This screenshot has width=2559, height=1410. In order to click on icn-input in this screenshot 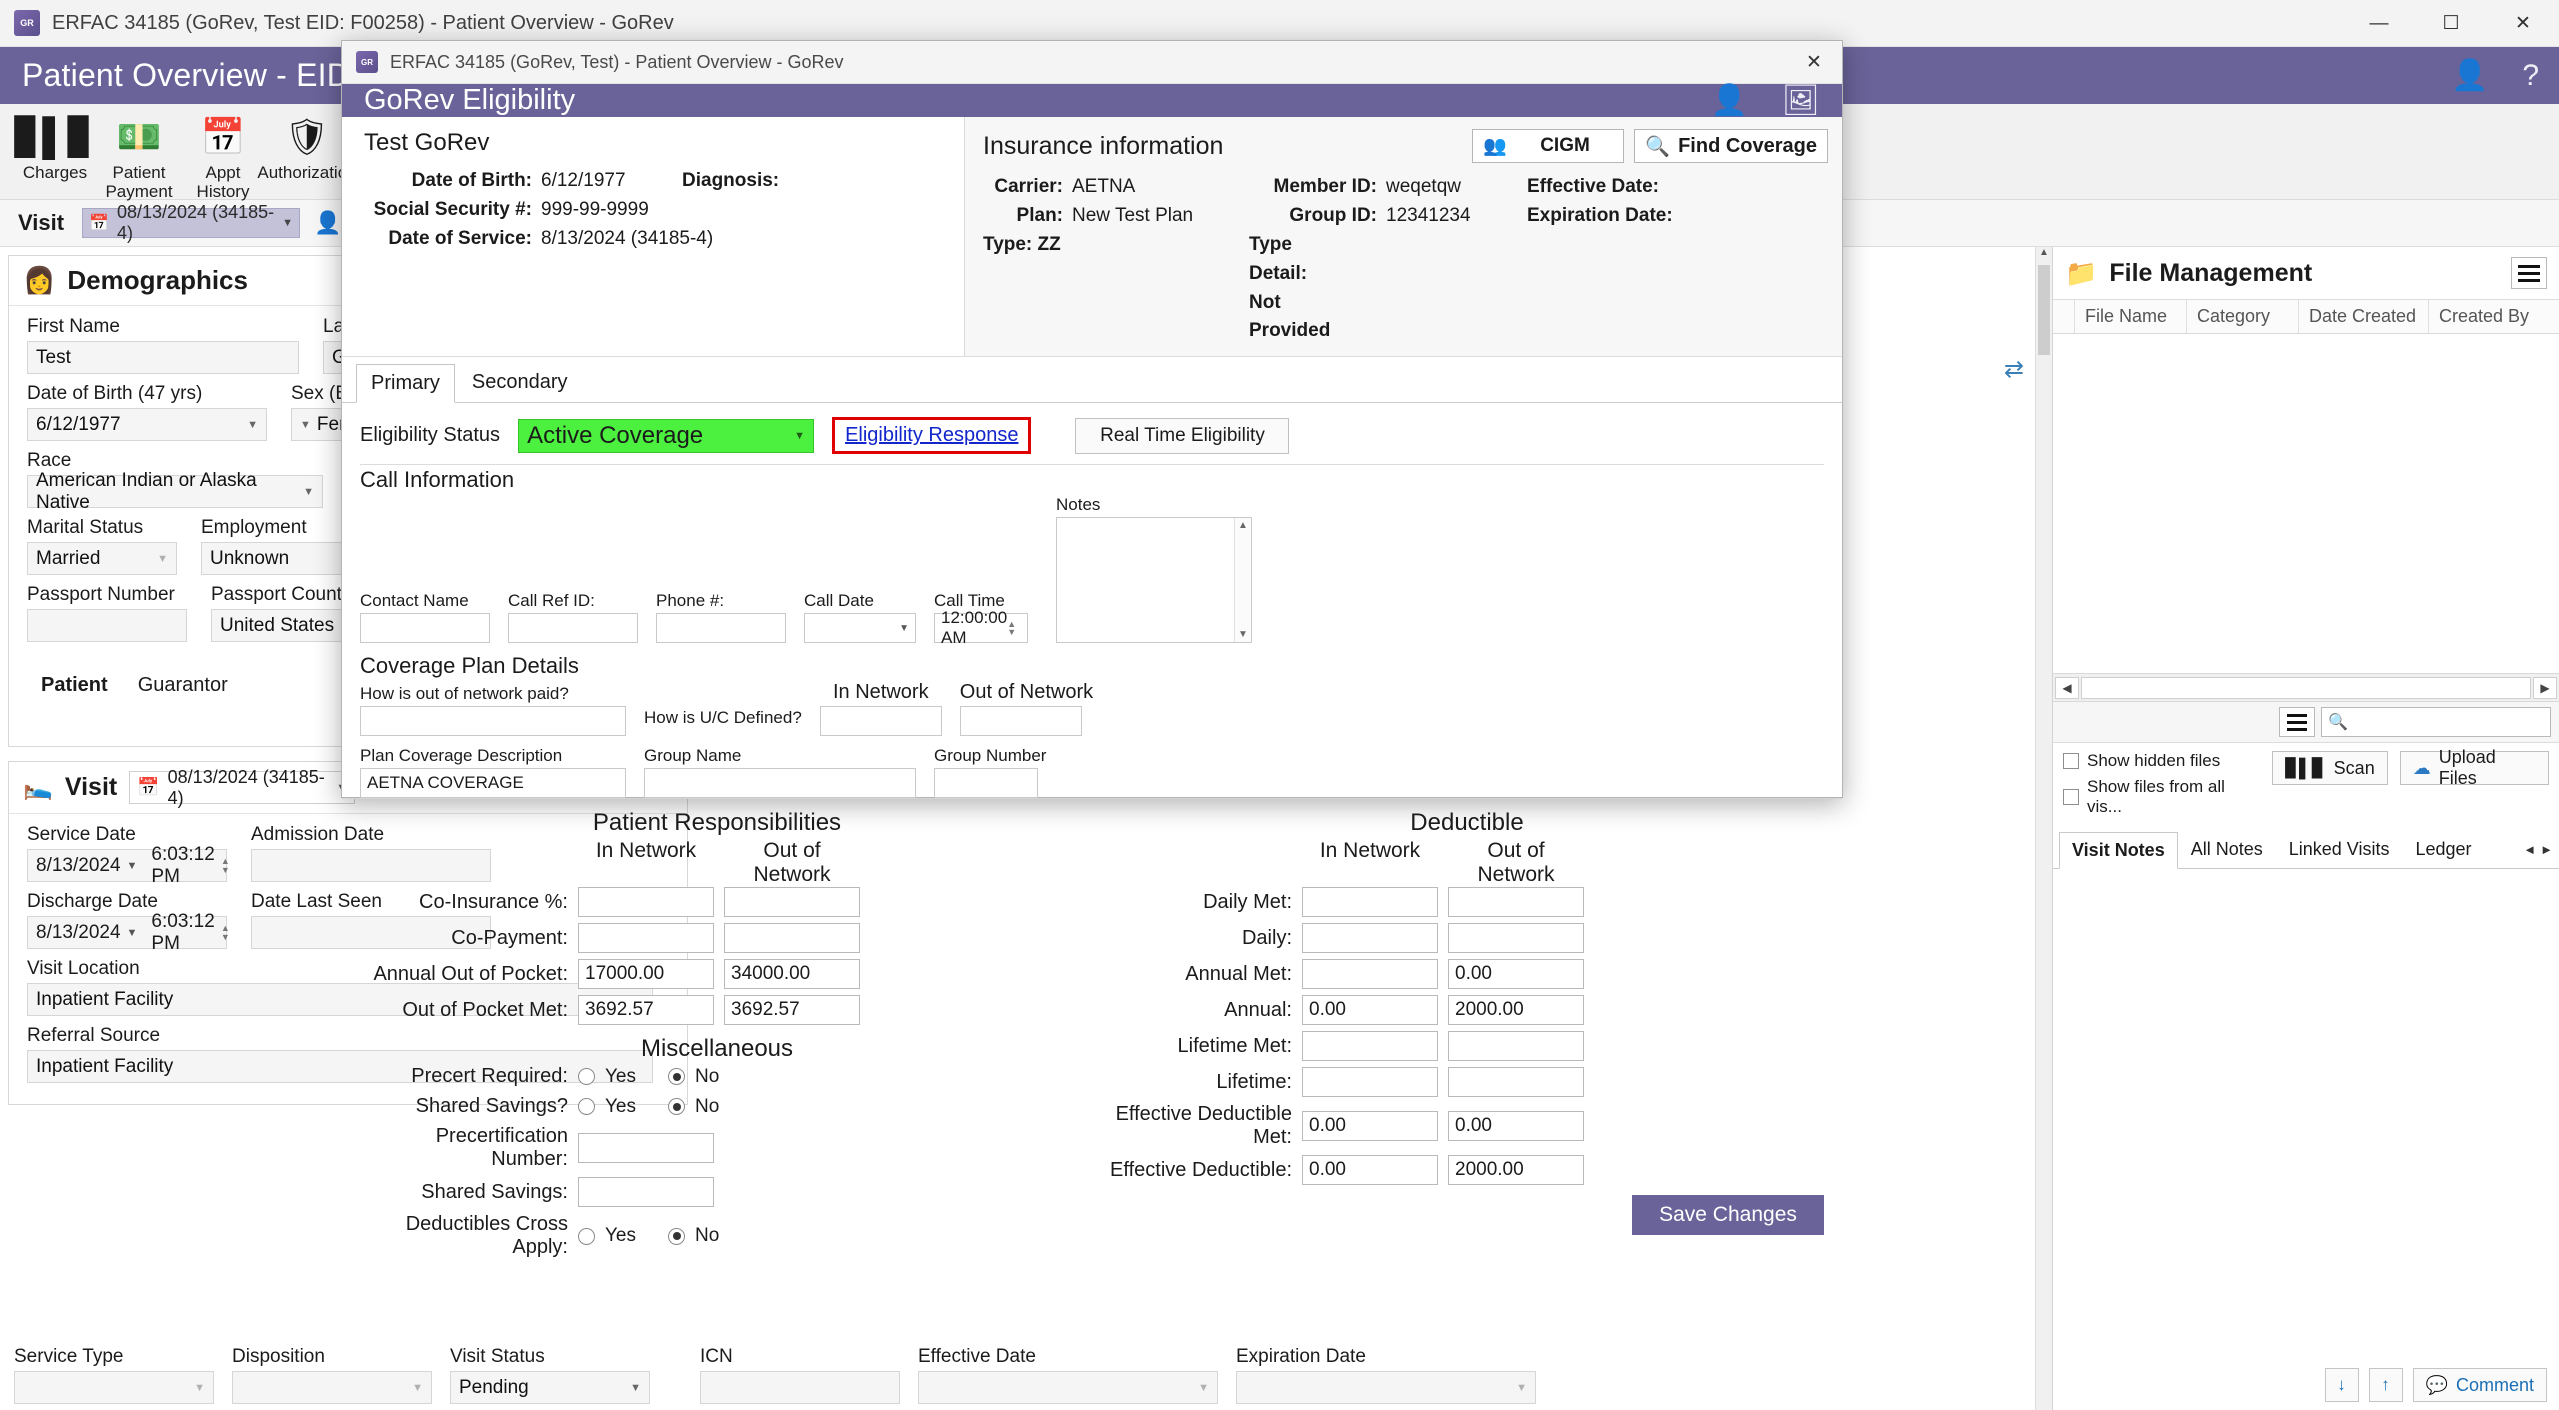, I will do `click(800, 1387)`.